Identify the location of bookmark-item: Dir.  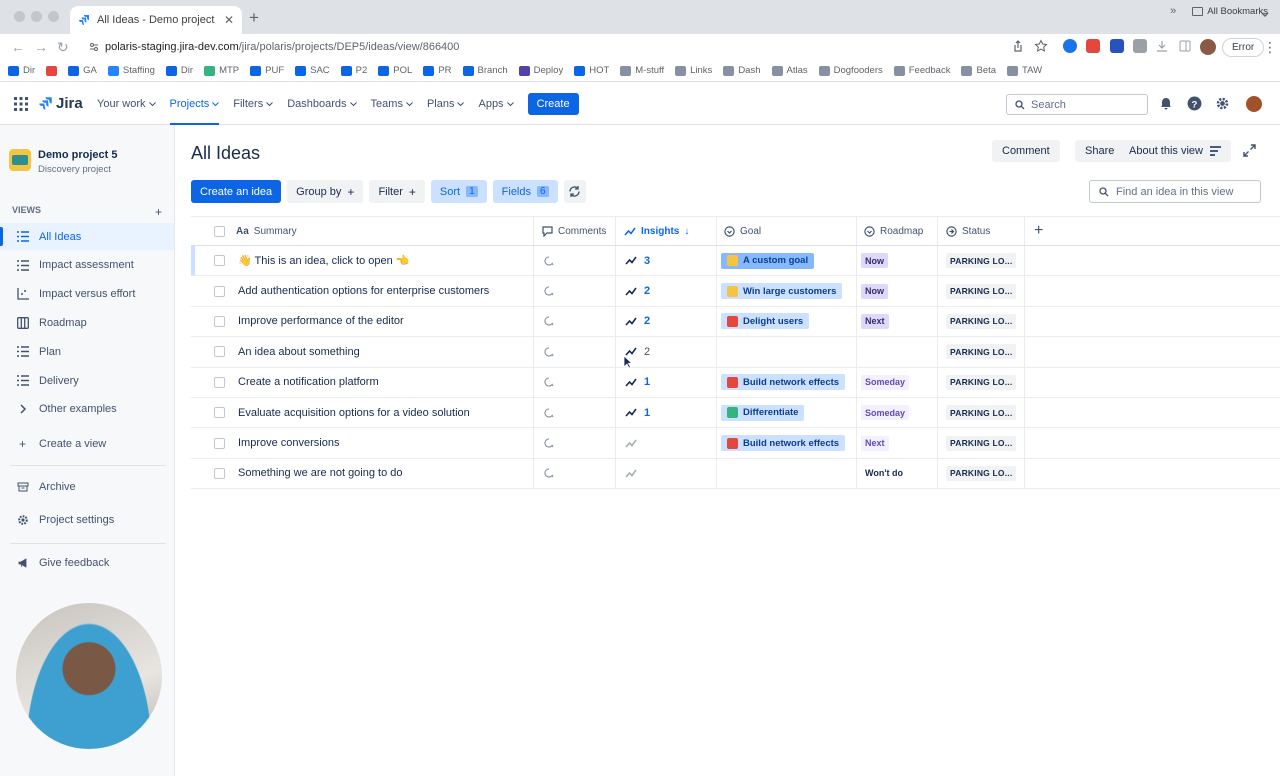
(21, 70).